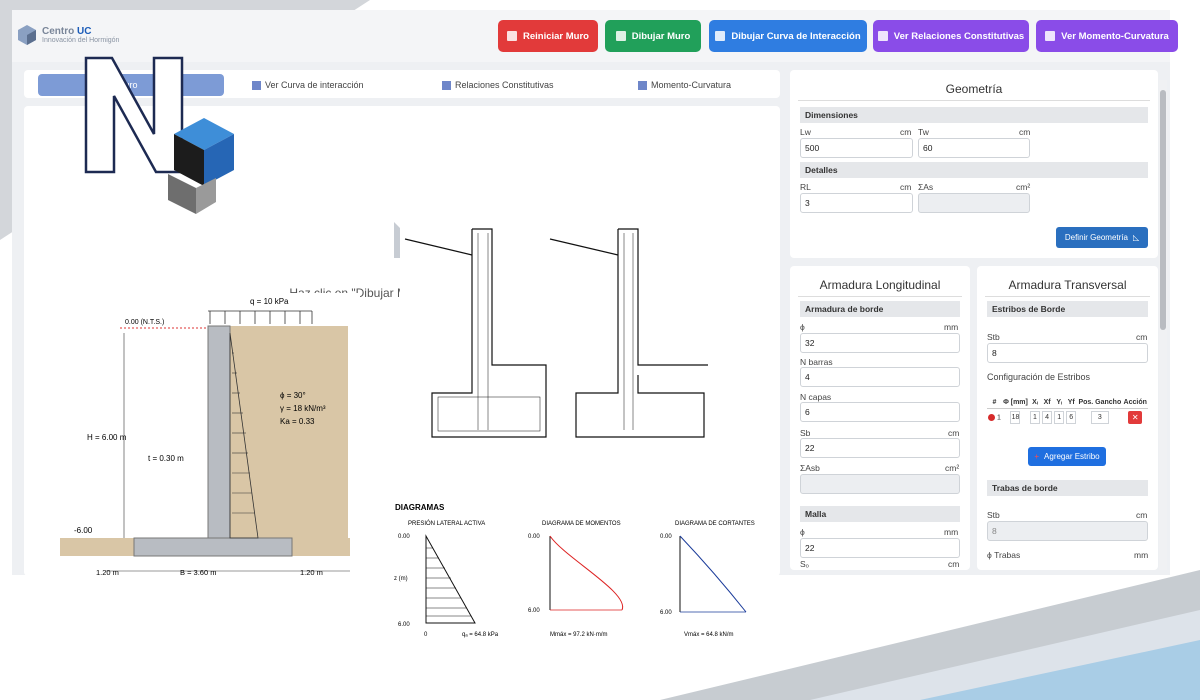 The height and width of the screenshot is (700, 1200). Describe the element at coordinates (880, 285) in the screenshot. I see `longitudinal-title: Armadura Longitudinal` at that location.